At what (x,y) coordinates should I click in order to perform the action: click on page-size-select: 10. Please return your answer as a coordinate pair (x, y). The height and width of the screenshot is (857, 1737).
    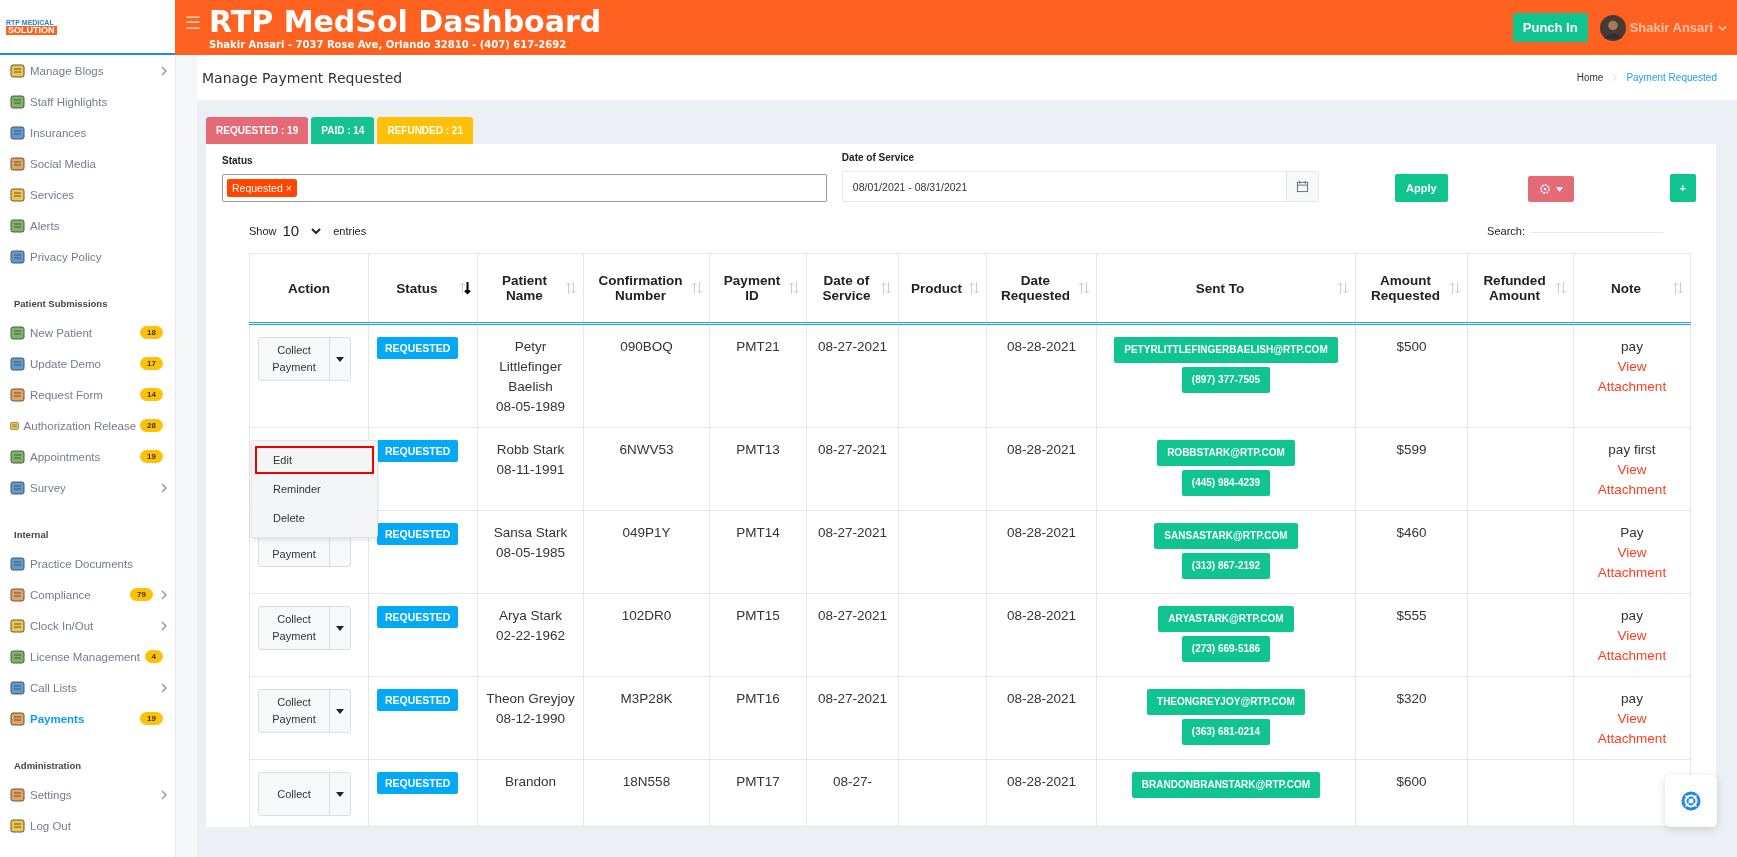
    Looking at the image, I should click on (302, 230).